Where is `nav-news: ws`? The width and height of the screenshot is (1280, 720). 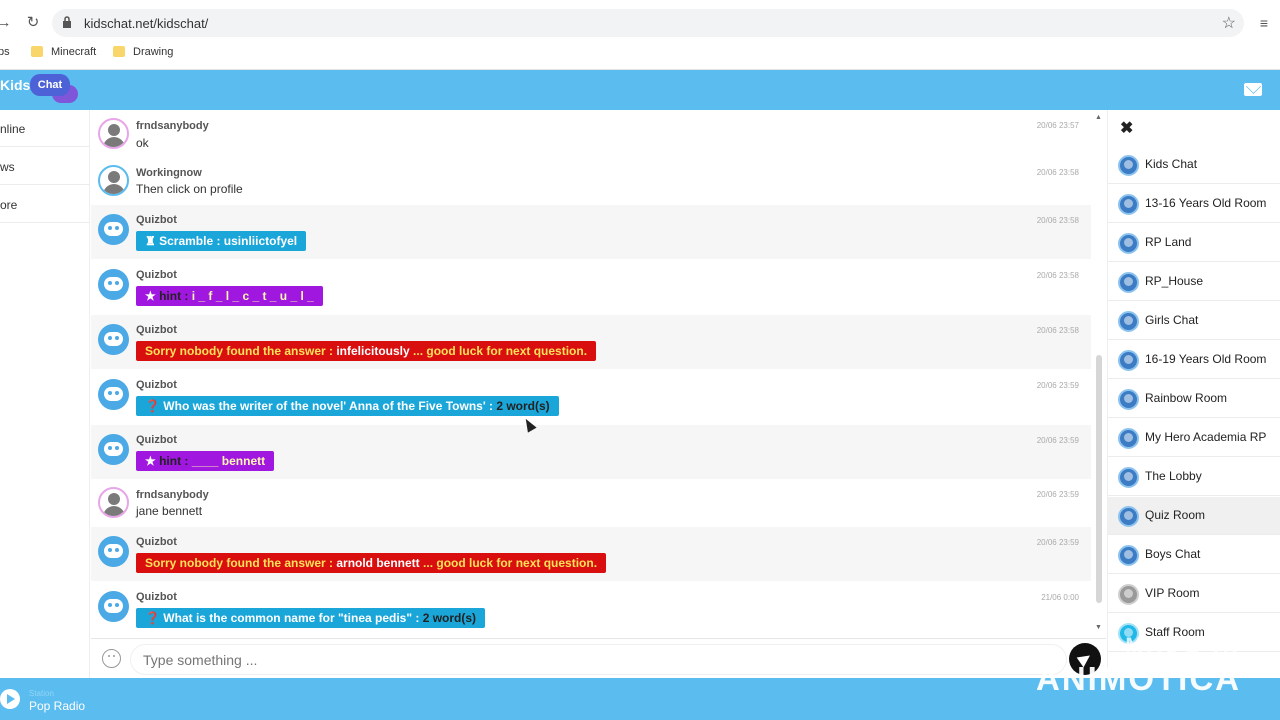
nav-news: ws is located at coordinates (45, 166).